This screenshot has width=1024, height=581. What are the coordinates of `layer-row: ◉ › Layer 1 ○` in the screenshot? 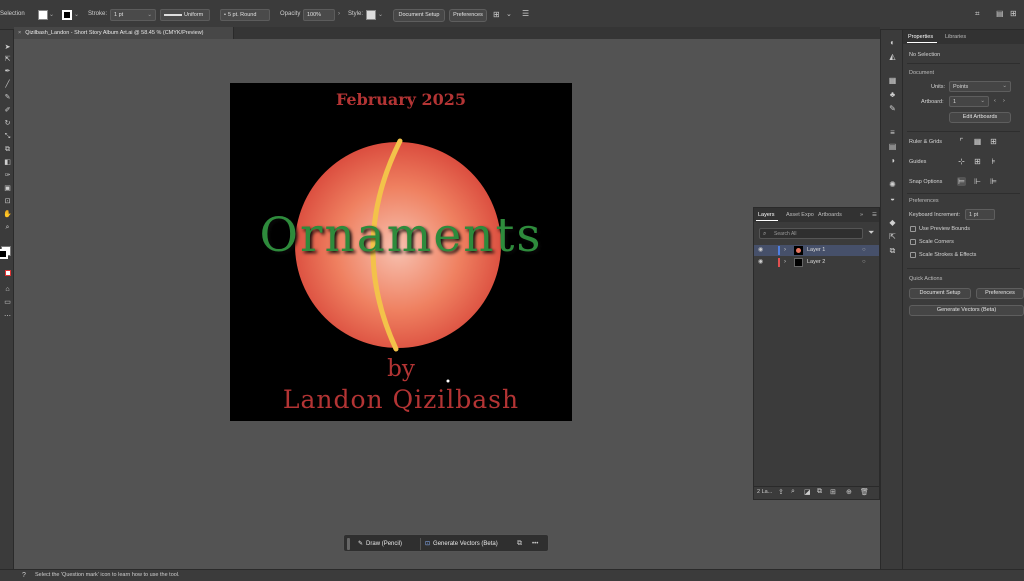 It's located at (816, 250).